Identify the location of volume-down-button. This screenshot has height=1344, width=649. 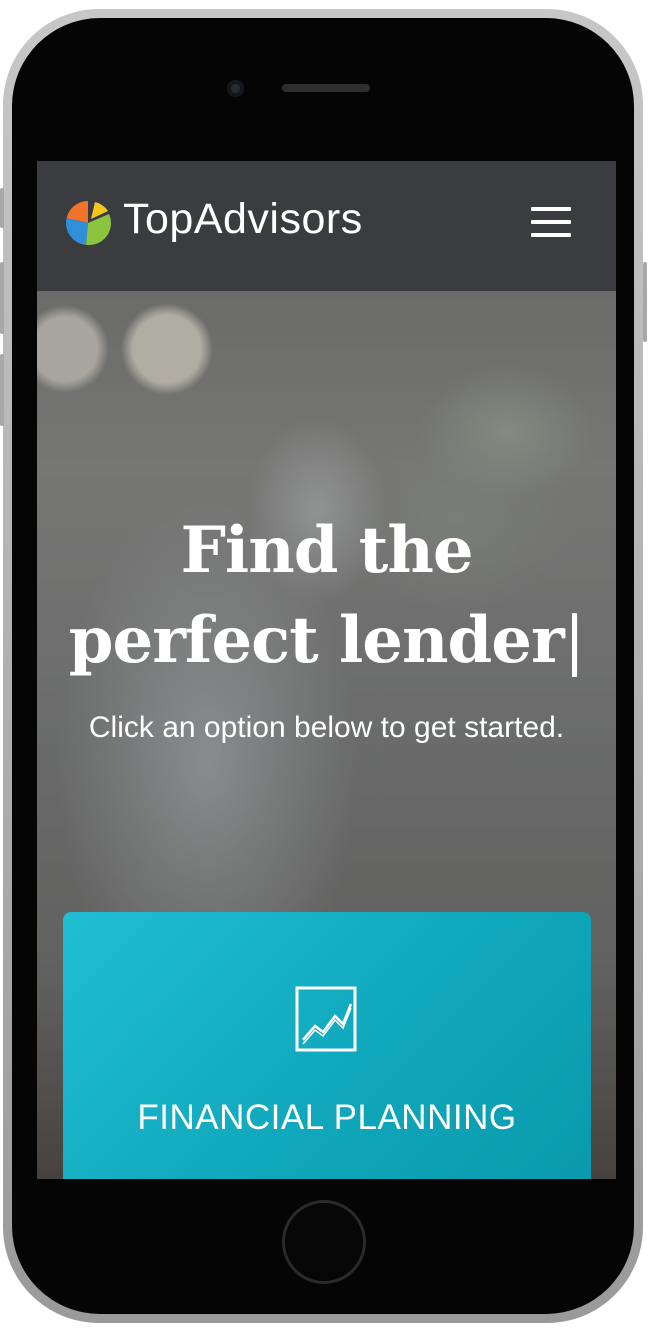
(2, 390).